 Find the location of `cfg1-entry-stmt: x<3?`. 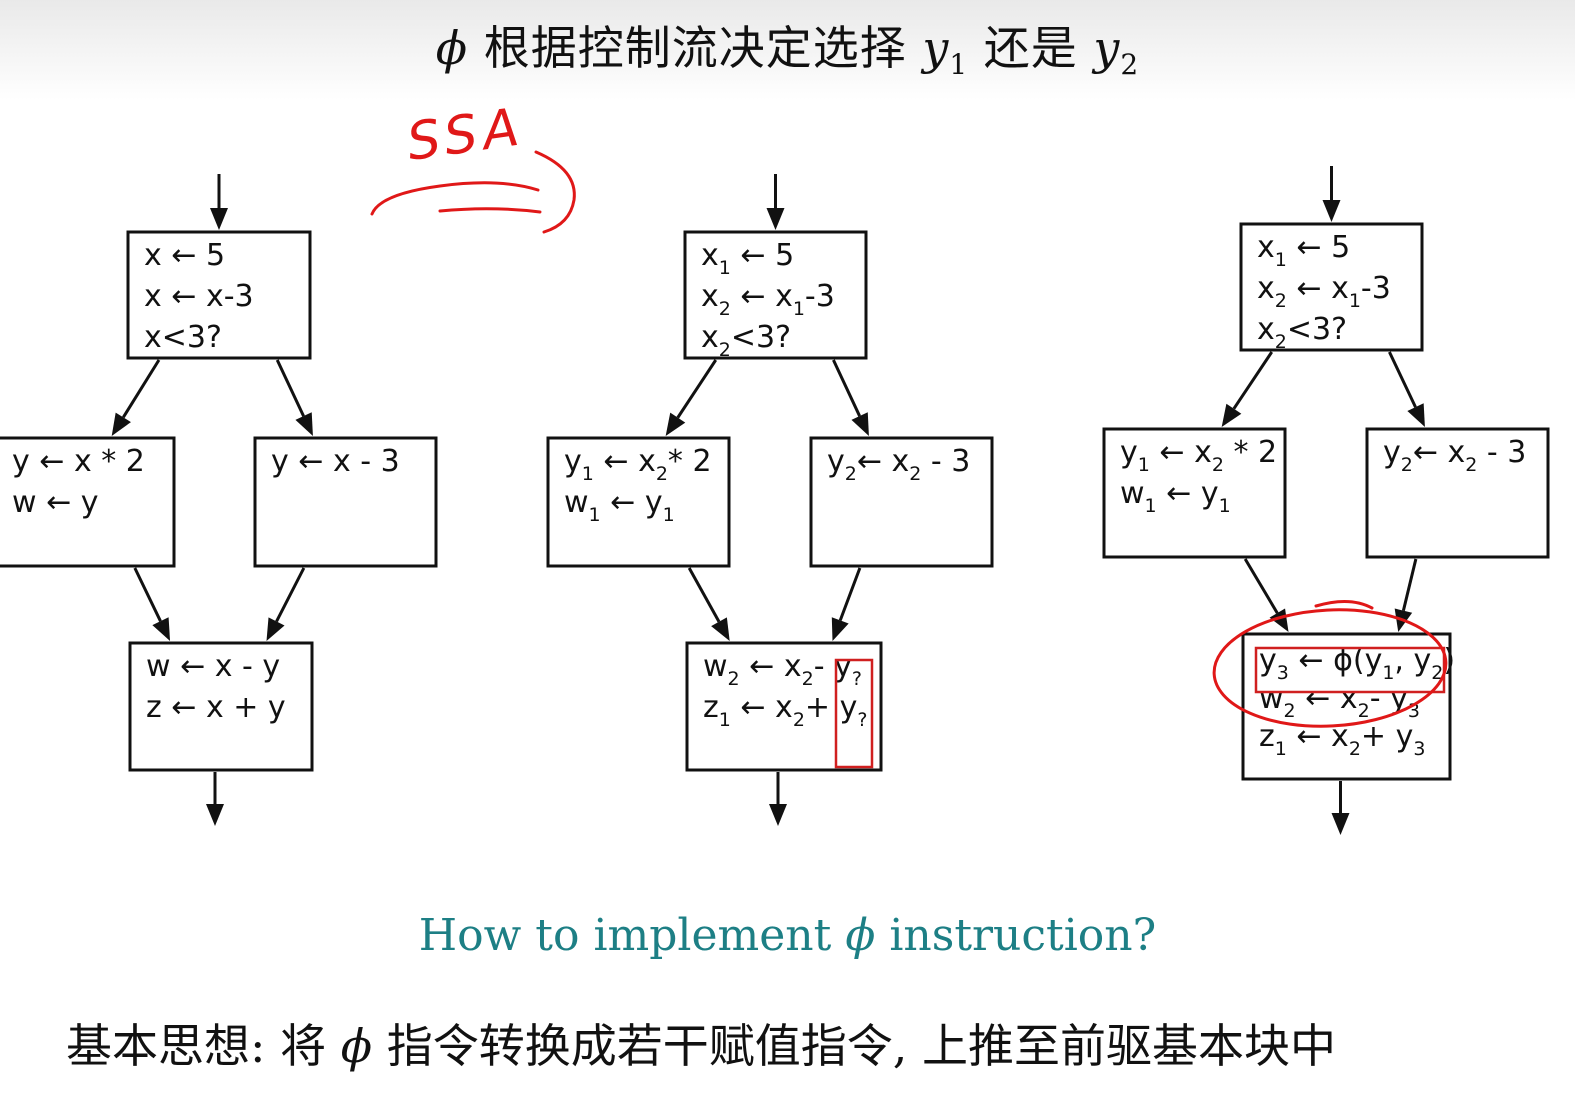

cfg1-entry-stmt: x<3? is located at coordinates (183, 337).